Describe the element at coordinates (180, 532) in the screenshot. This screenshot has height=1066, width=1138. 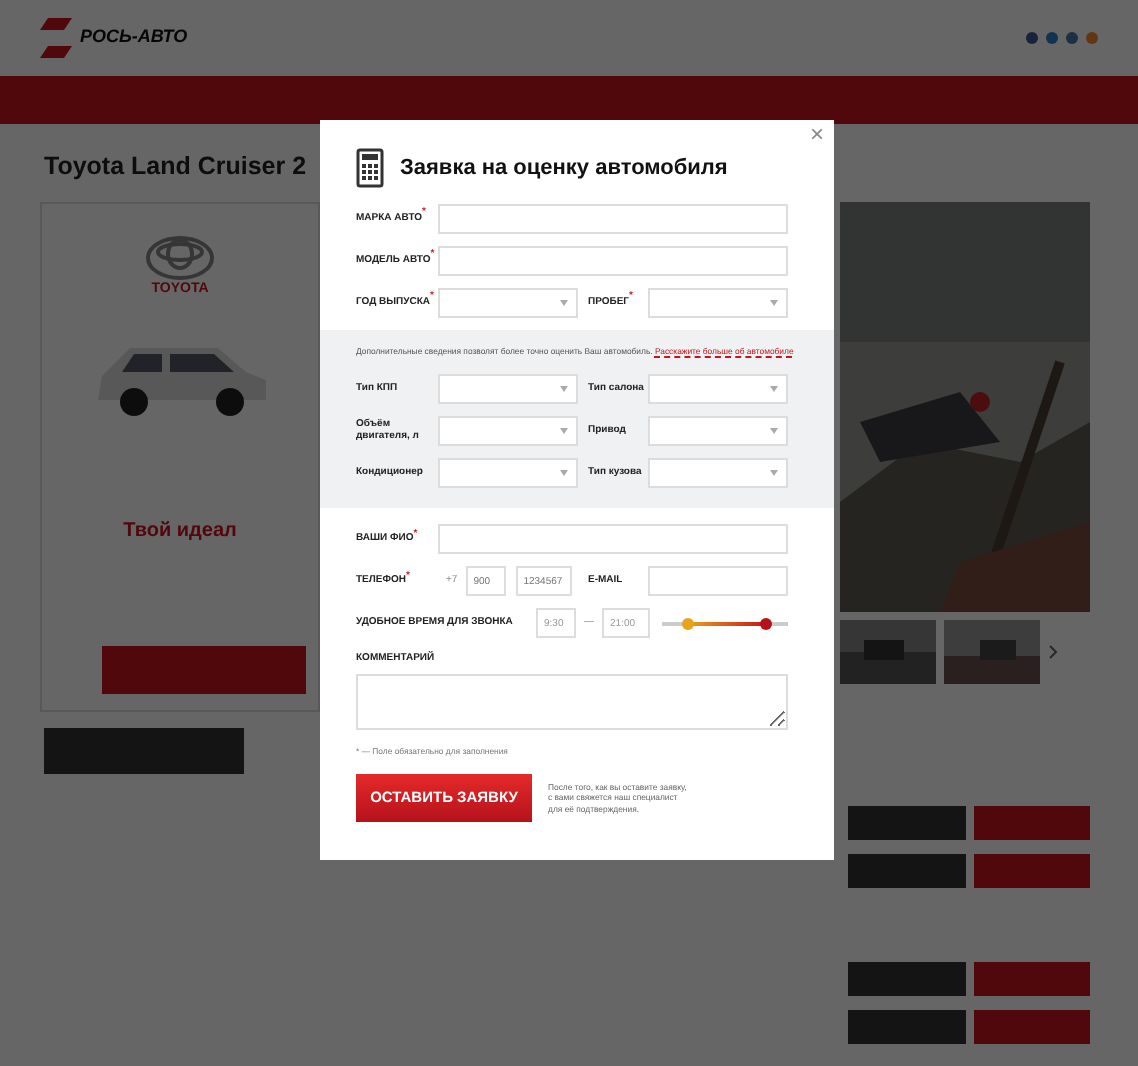
I see `slogan-text: Твой идеал` at that location.